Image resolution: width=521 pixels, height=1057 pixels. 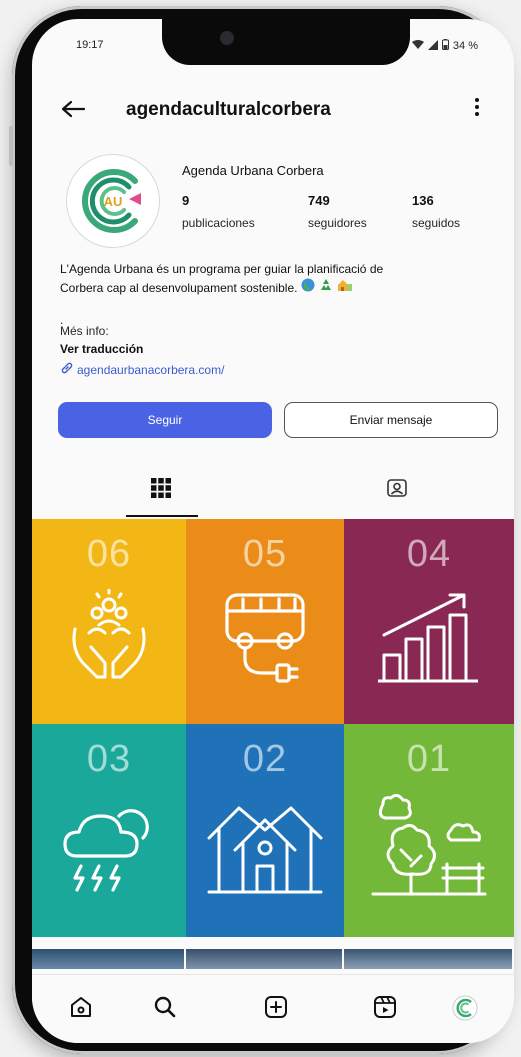 I want to click on housing-icon, so click(x=265, y=850).